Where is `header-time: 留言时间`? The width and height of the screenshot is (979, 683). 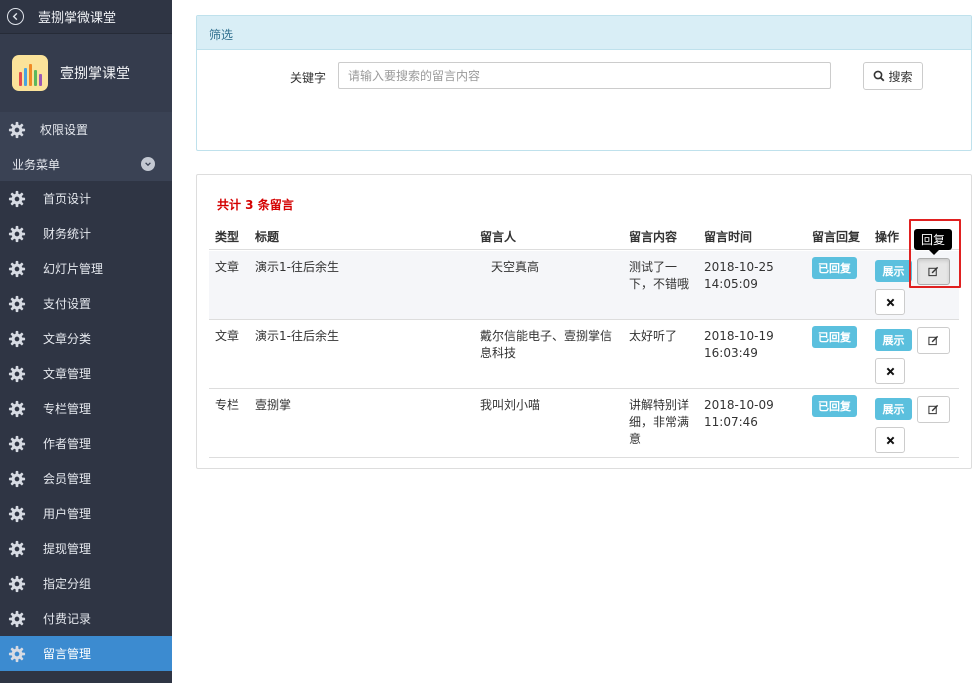
header-time: 留言时间 is located at coordinates (728, 237).